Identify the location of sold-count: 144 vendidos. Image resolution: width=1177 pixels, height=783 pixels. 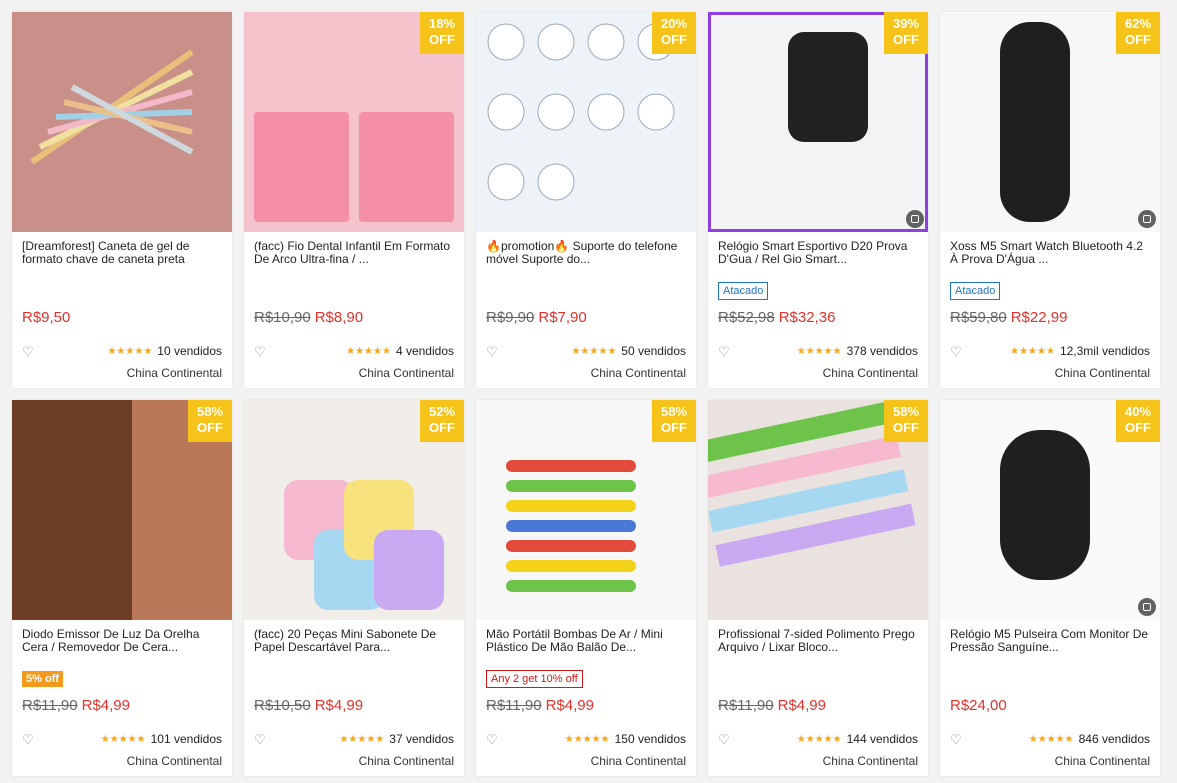
(882, 739).